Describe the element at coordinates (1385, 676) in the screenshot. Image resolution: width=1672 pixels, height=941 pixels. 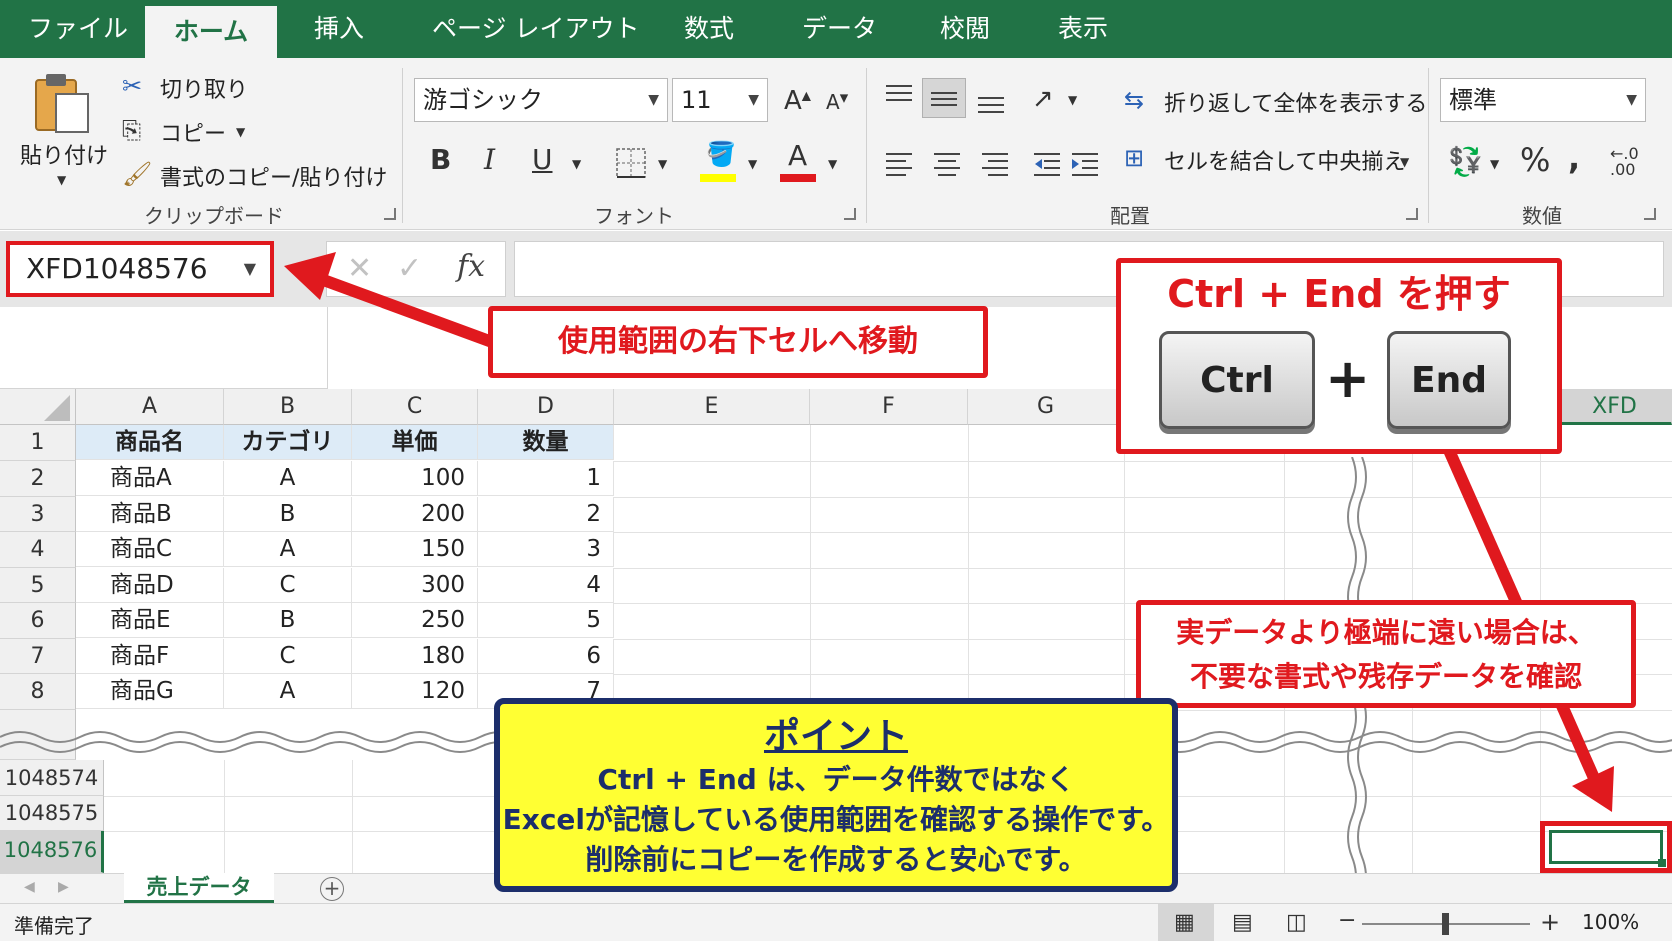
I see `warning-line-2: 不要な書式や残存データを確認` at that location.